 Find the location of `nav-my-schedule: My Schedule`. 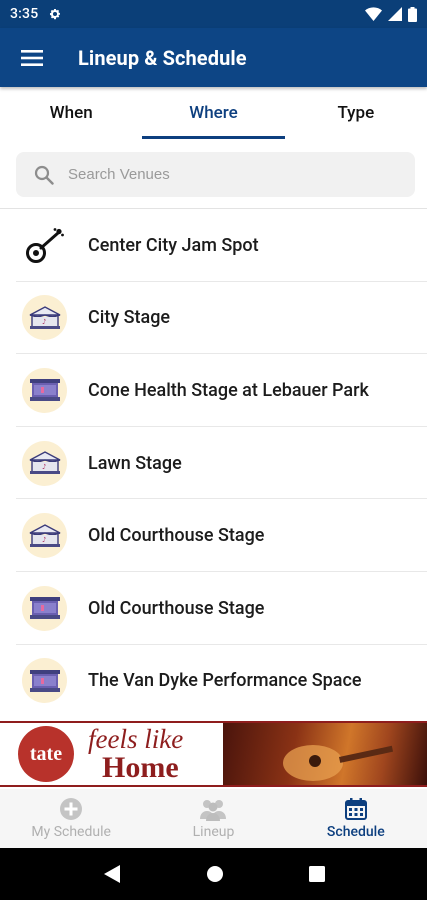

nav-my-schedule: My Schedule is located at coordinates (71, 818).